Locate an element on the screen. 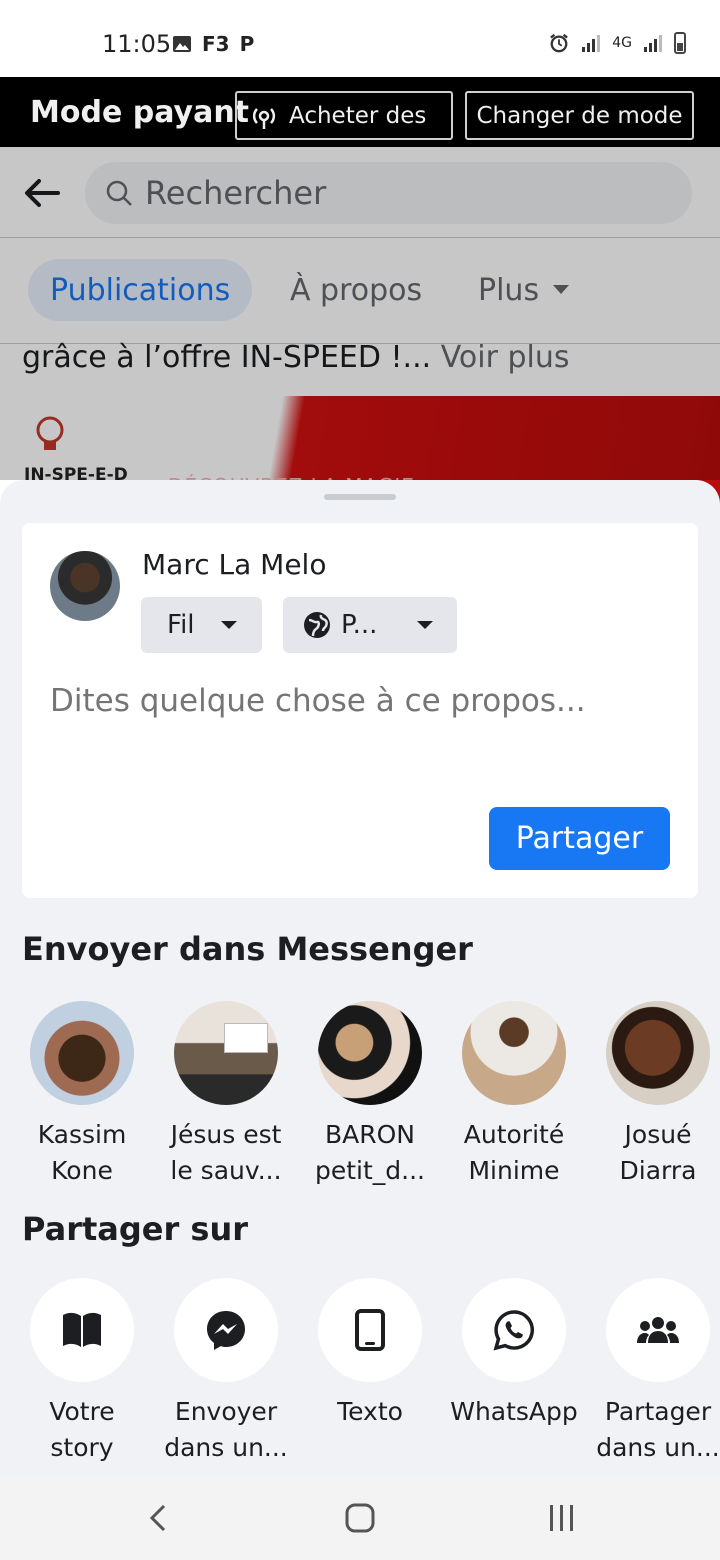 Image resolution: width=720 pixels, height=1560 pixels. contact-name: Josué Diarra is located at coordinates (658, 1152).